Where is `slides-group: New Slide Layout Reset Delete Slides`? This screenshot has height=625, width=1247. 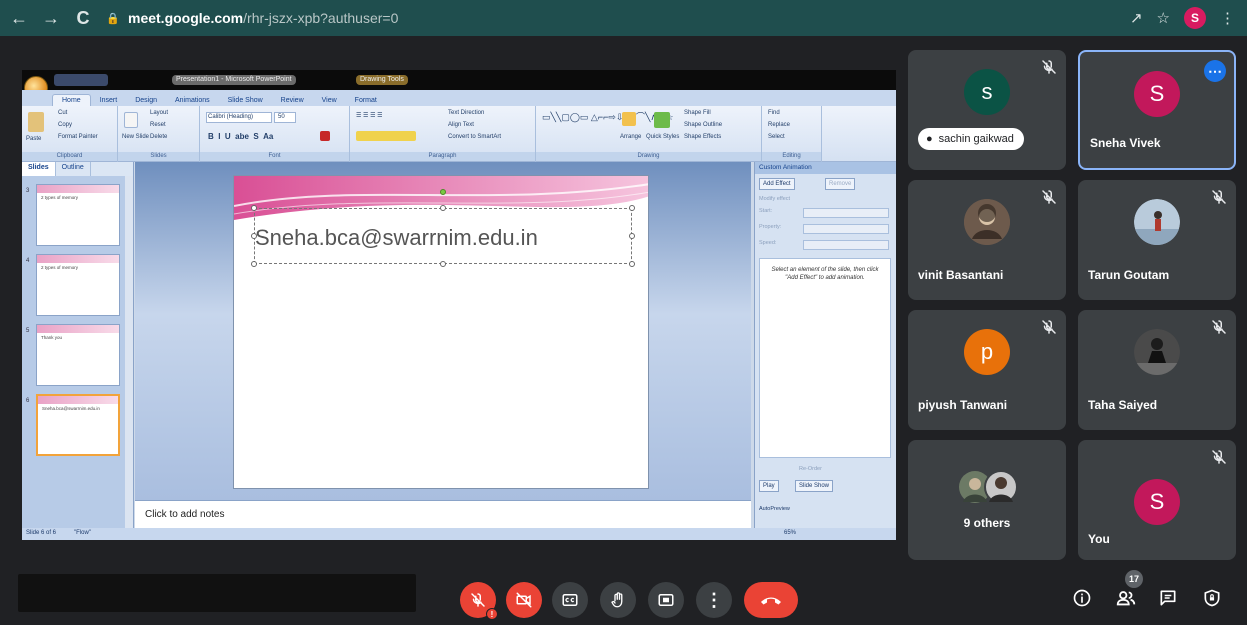
slides-group: New Slide Layout Reset Delete Slides is located at coordinates (159, 134).